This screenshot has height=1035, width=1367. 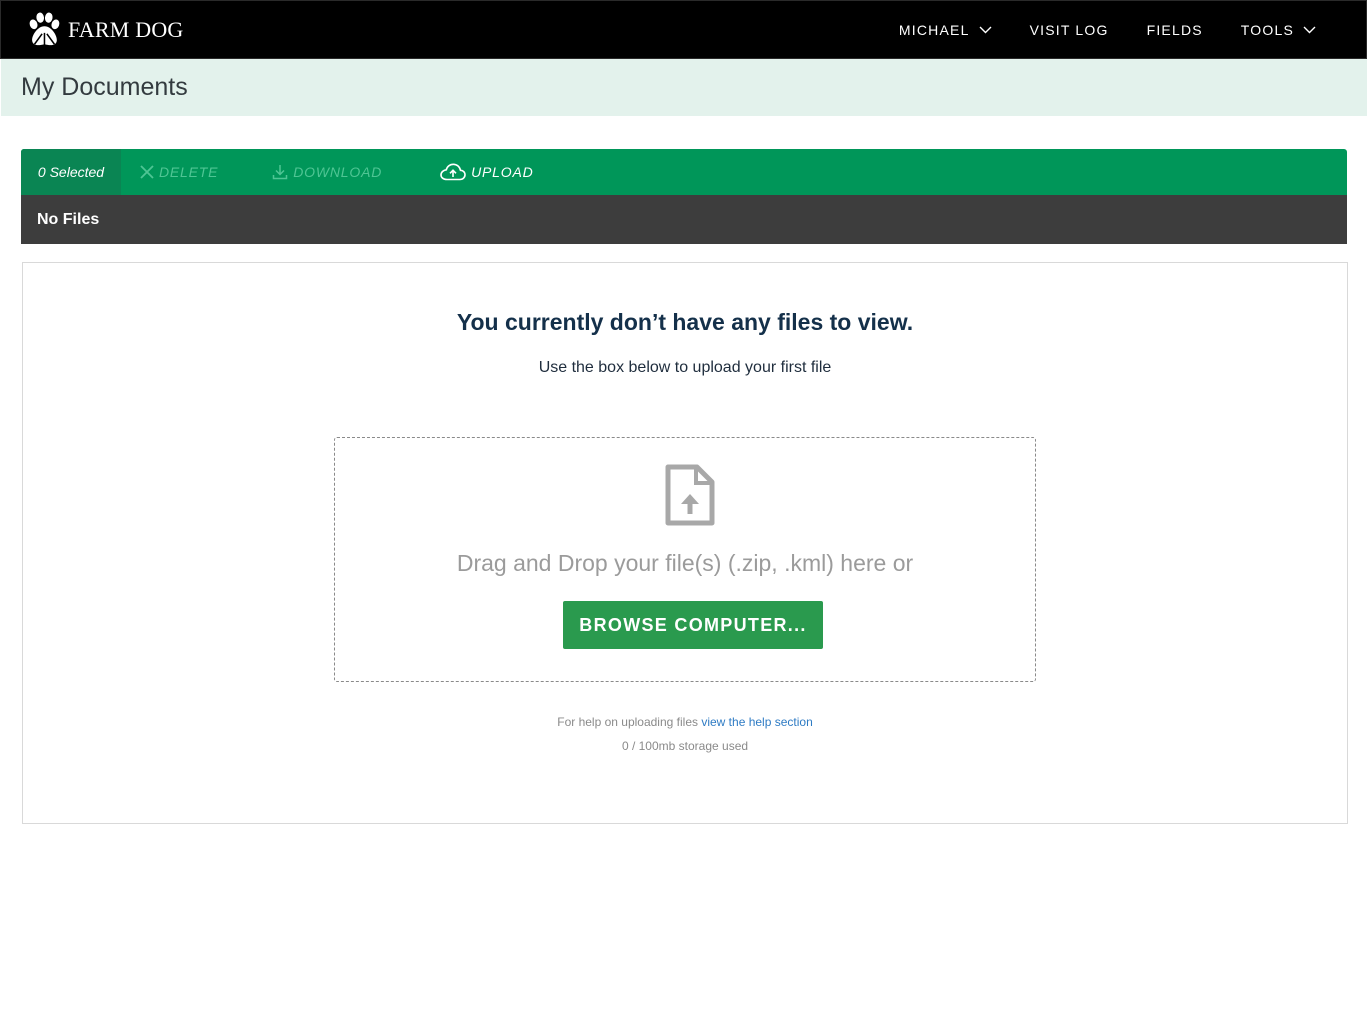 I want to click on page-title: My Documents, so click(x=104, y=87).